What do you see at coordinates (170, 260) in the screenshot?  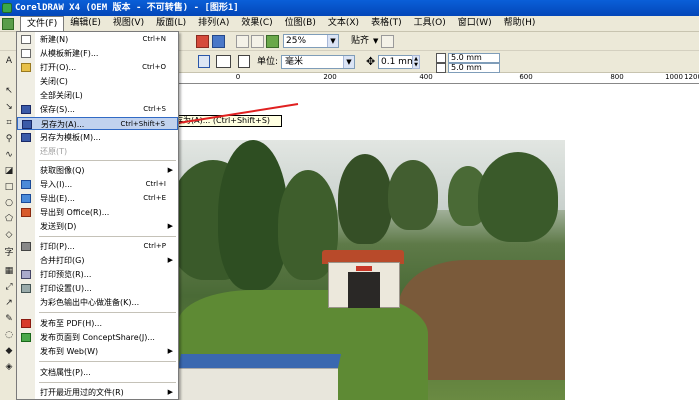 I see `submenu-arrow-icon: ▶` at bounding box center [170, 260].